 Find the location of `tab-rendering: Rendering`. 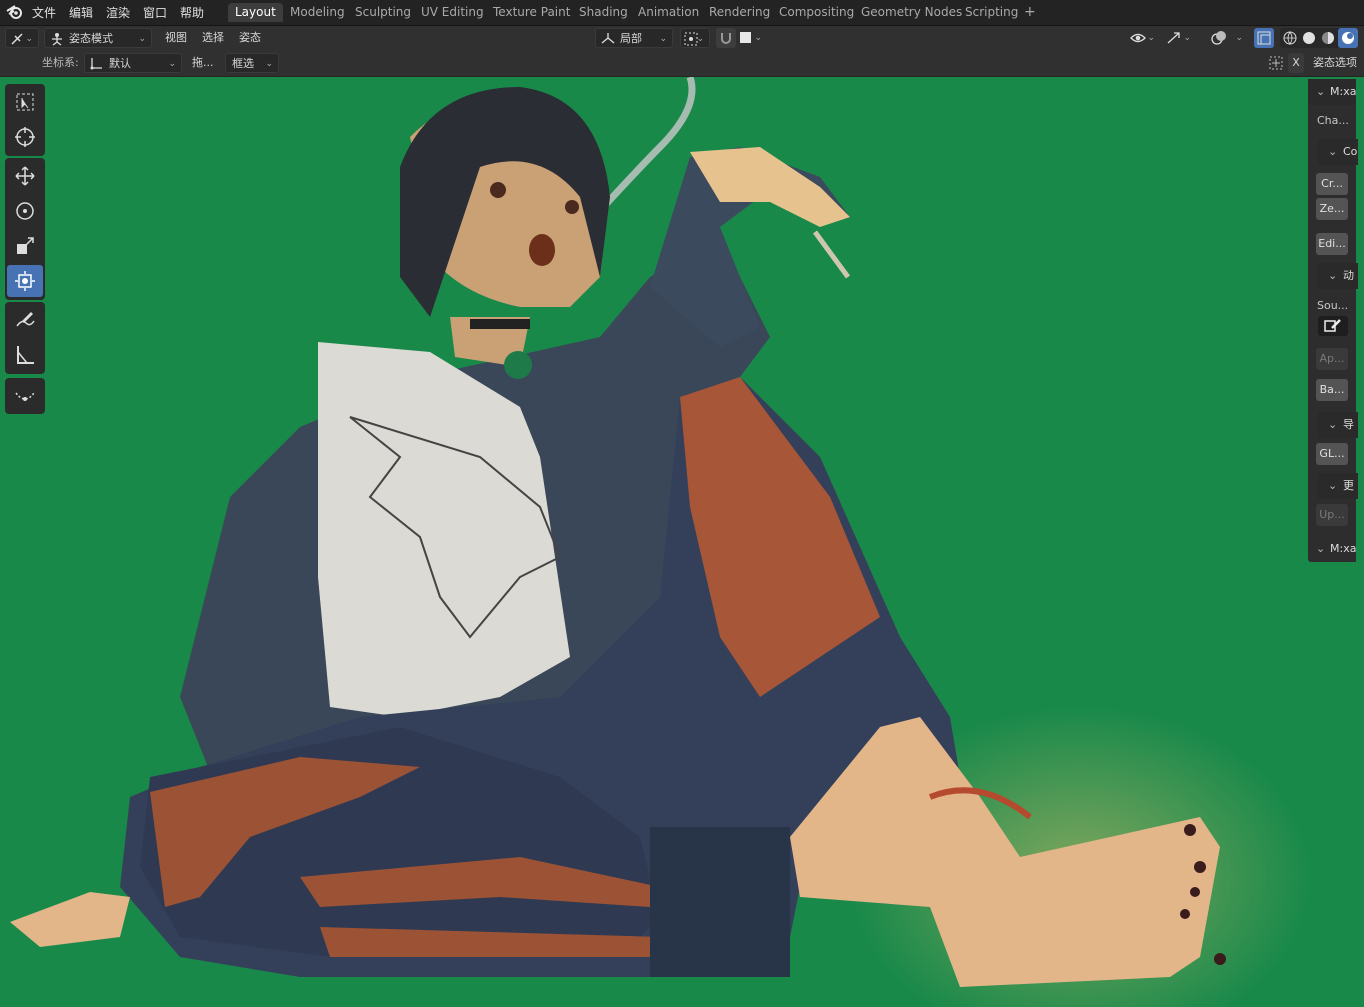

tab-rendering: Rendering is located at coordinates (739, 12).